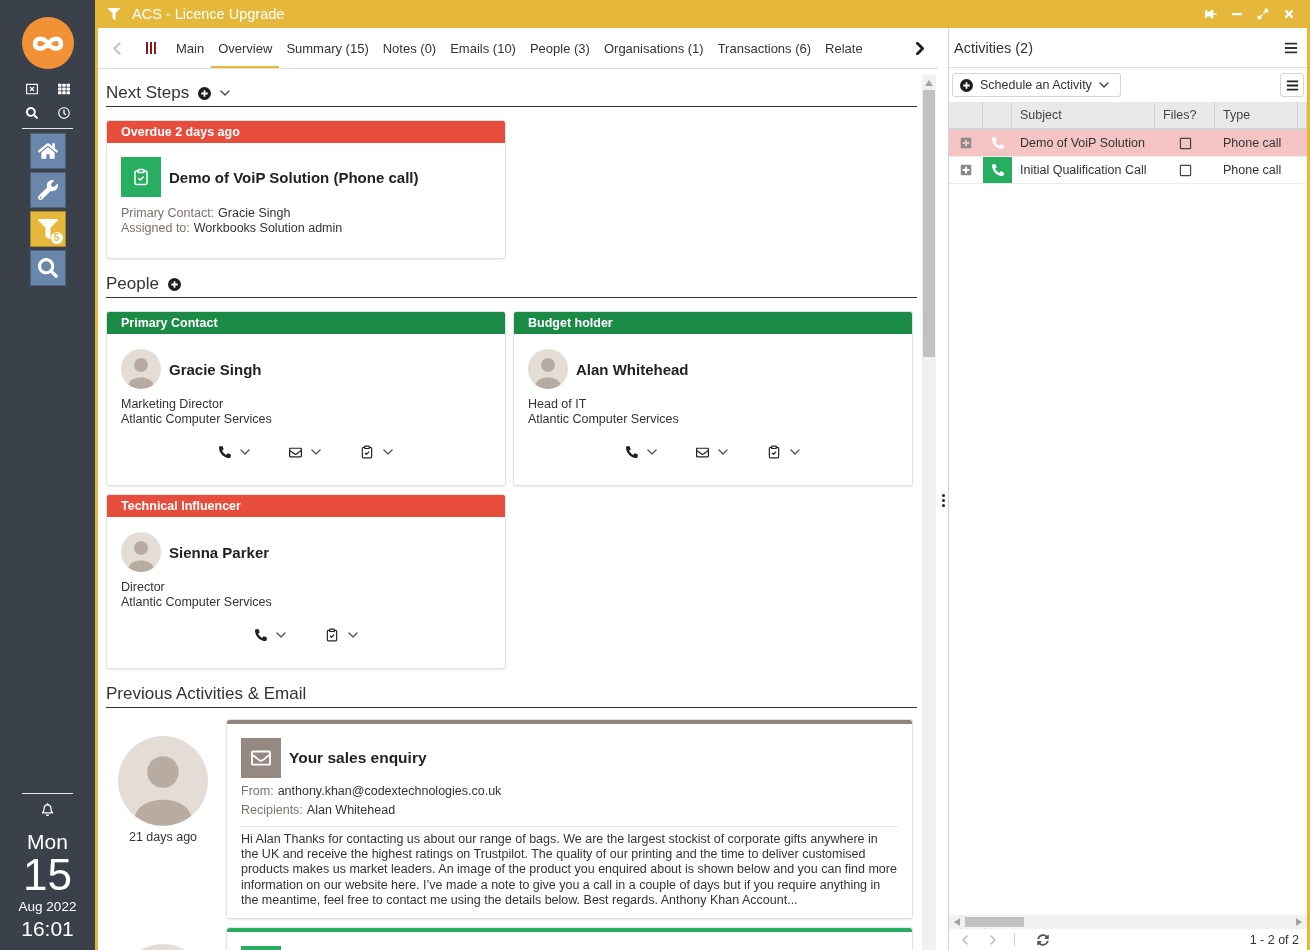  I want to click on grip-dots-icon, so click(943, 500).